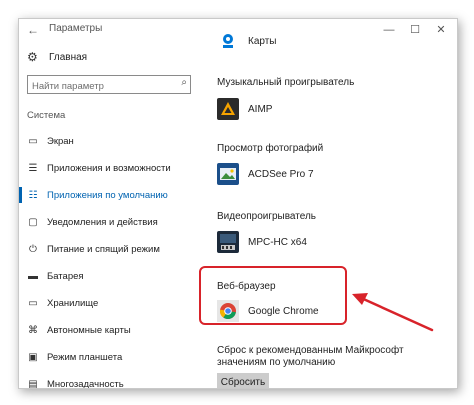 This screenshot has height=405, width=474. I want to click on annotation-arrow-icon, so click(393, 312).